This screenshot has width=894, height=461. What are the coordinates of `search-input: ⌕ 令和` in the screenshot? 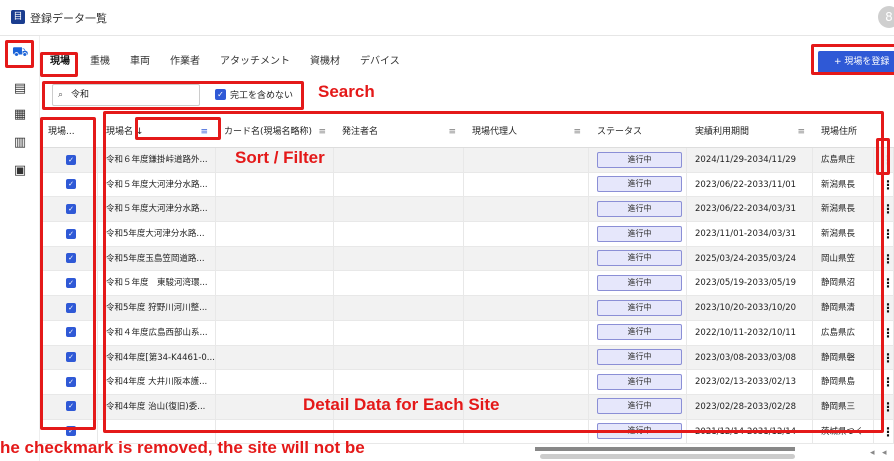 It's located at (126, 95).